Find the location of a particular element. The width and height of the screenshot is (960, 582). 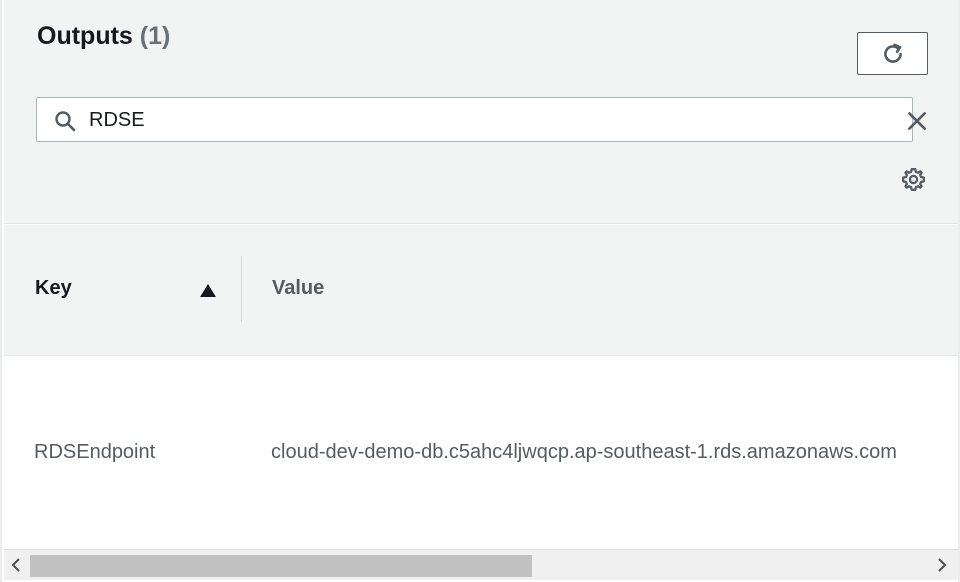

refresh-icon is located at coordinates (892, 52).